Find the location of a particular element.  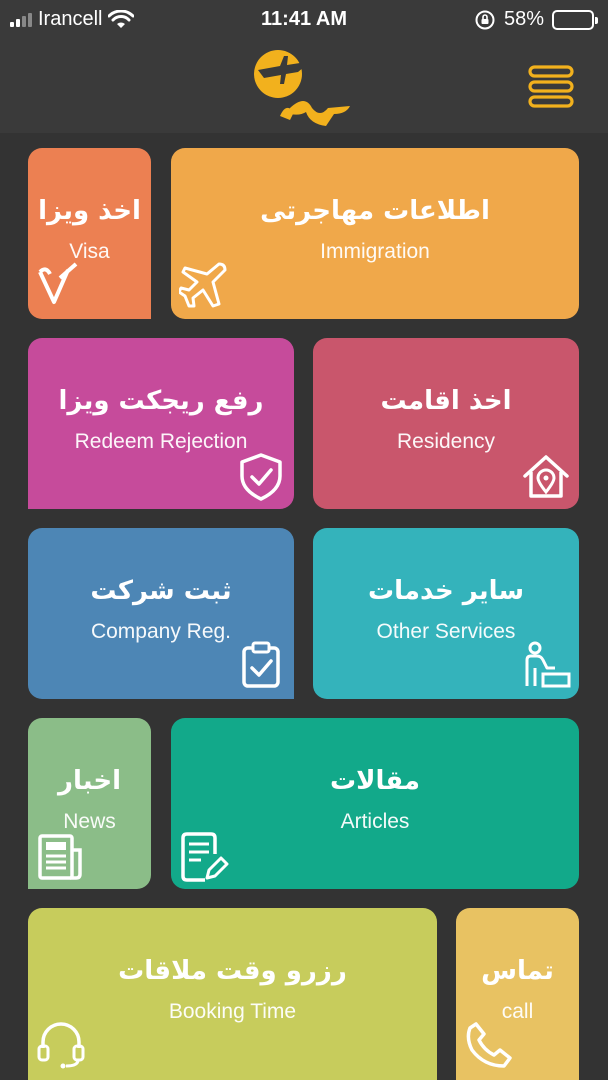

headset-icon is located at coordinates (61, 1045).